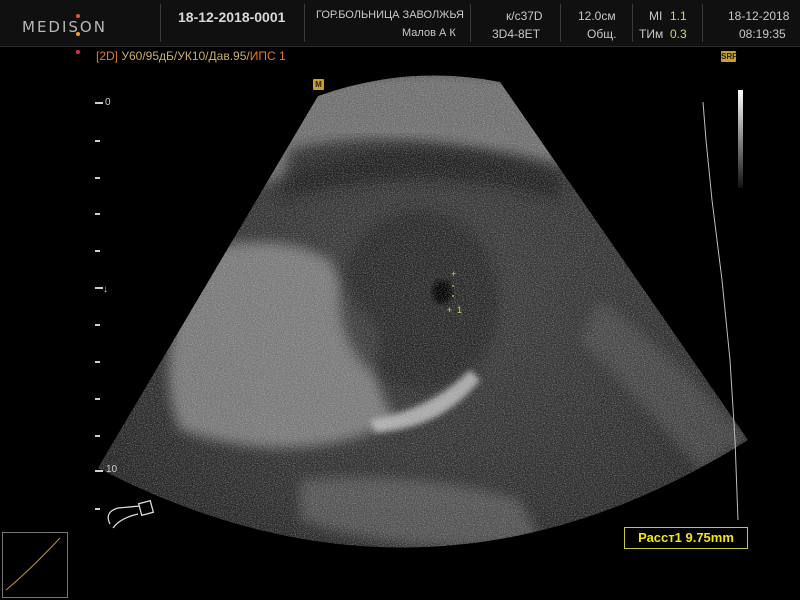 This screenshot has width=800, height=600. I want to click on depth-scale: ↓, so click(101, 306).